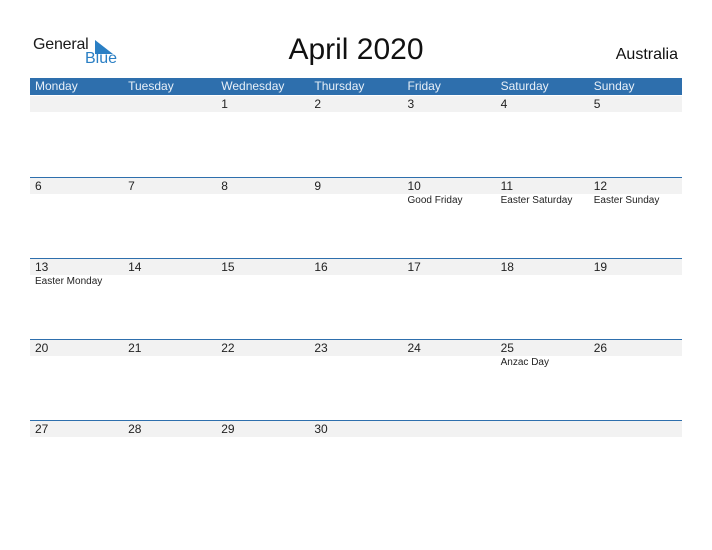 This screenshot has width=712, height=550. I want to click on day-number: 11, so click(507, 186).